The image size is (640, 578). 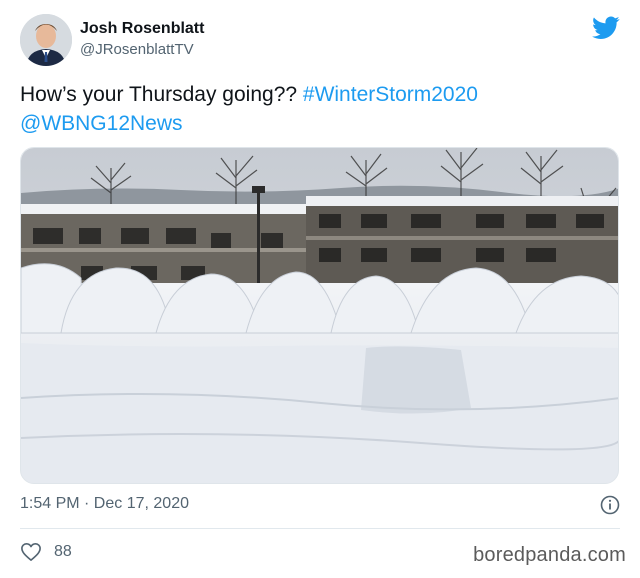 I want to click on user-handle: @JRosenblattTV, so click(x=137, y=49).